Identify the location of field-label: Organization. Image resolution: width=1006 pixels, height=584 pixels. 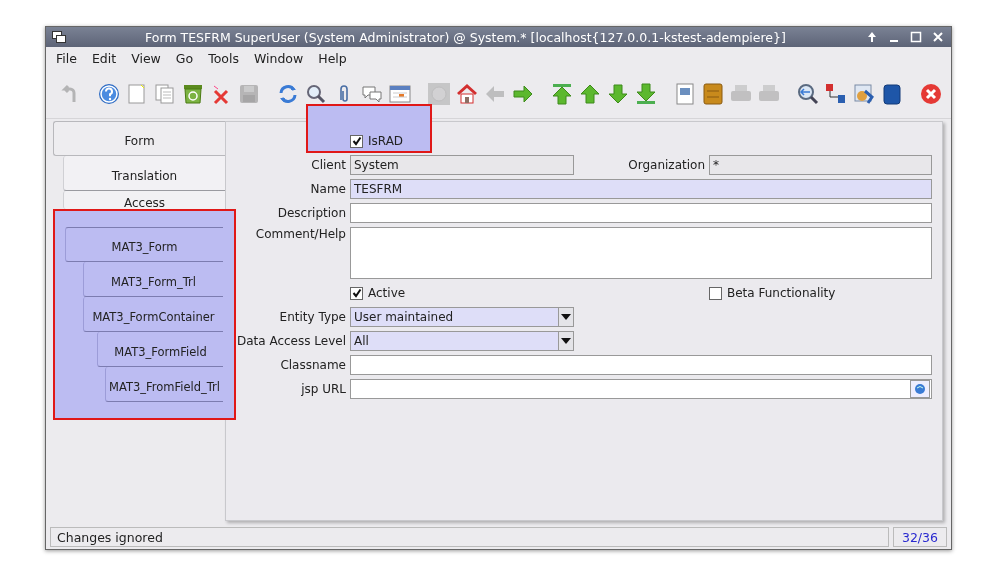
(666, 165).